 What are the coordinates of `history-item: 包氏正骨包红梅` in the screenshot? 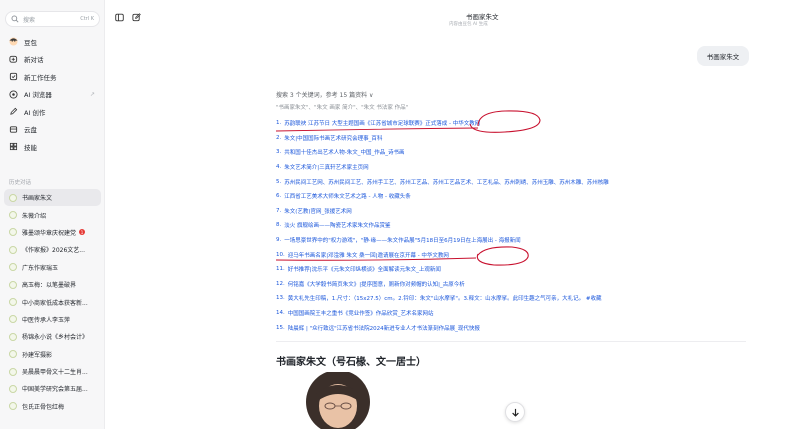 It's located at (52, 406).